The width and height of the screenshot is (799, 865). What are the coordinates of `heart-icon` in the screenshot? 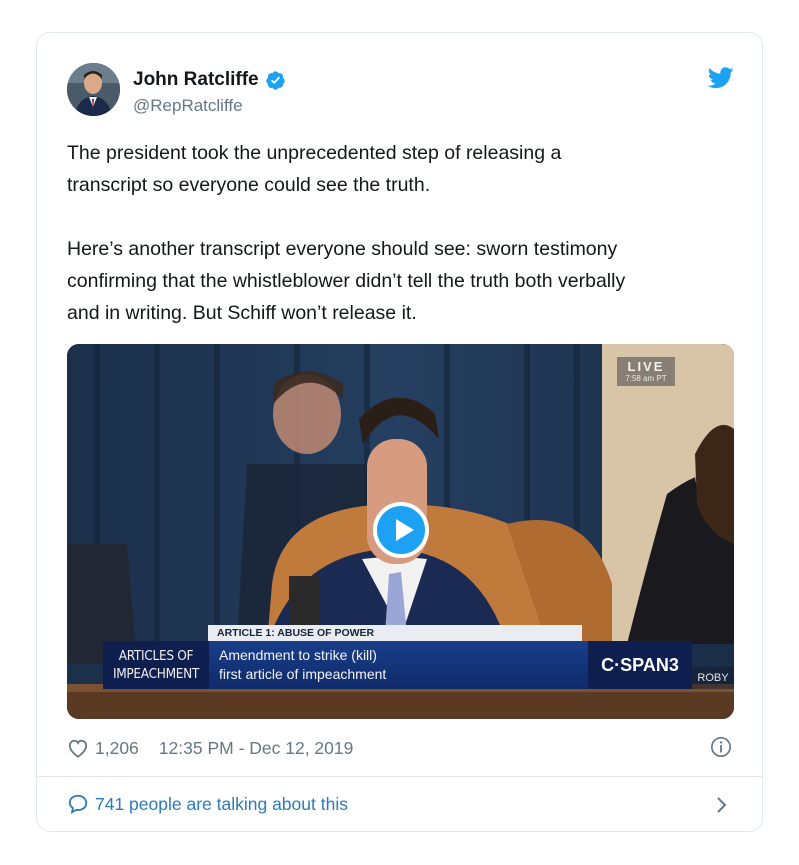 It's located at (78, 748).